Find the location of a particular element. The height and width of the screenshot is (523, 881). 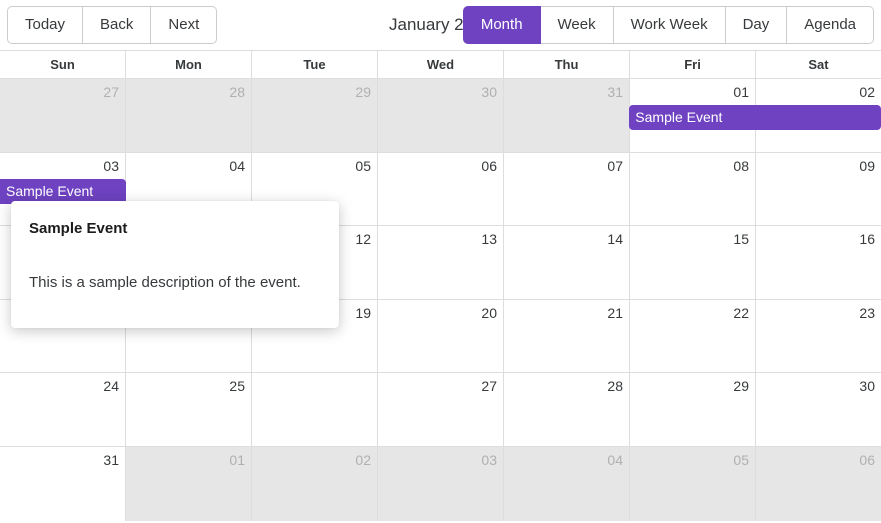

navigation-button-group: Today Back Next is located at coordinates (112, 25).